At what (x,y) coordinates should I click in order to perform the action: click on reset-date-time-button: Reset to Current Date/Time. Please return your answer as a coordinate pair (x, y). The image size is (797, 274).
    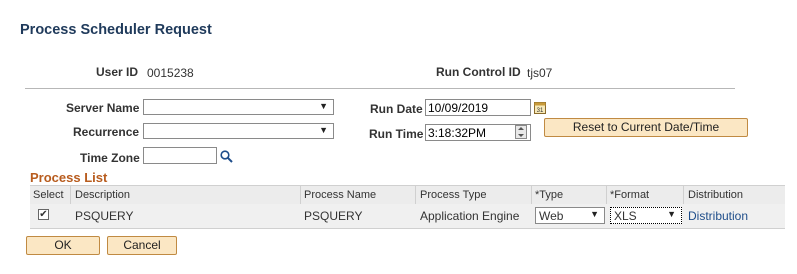
    Looking at the image, I should click on (646, 127).